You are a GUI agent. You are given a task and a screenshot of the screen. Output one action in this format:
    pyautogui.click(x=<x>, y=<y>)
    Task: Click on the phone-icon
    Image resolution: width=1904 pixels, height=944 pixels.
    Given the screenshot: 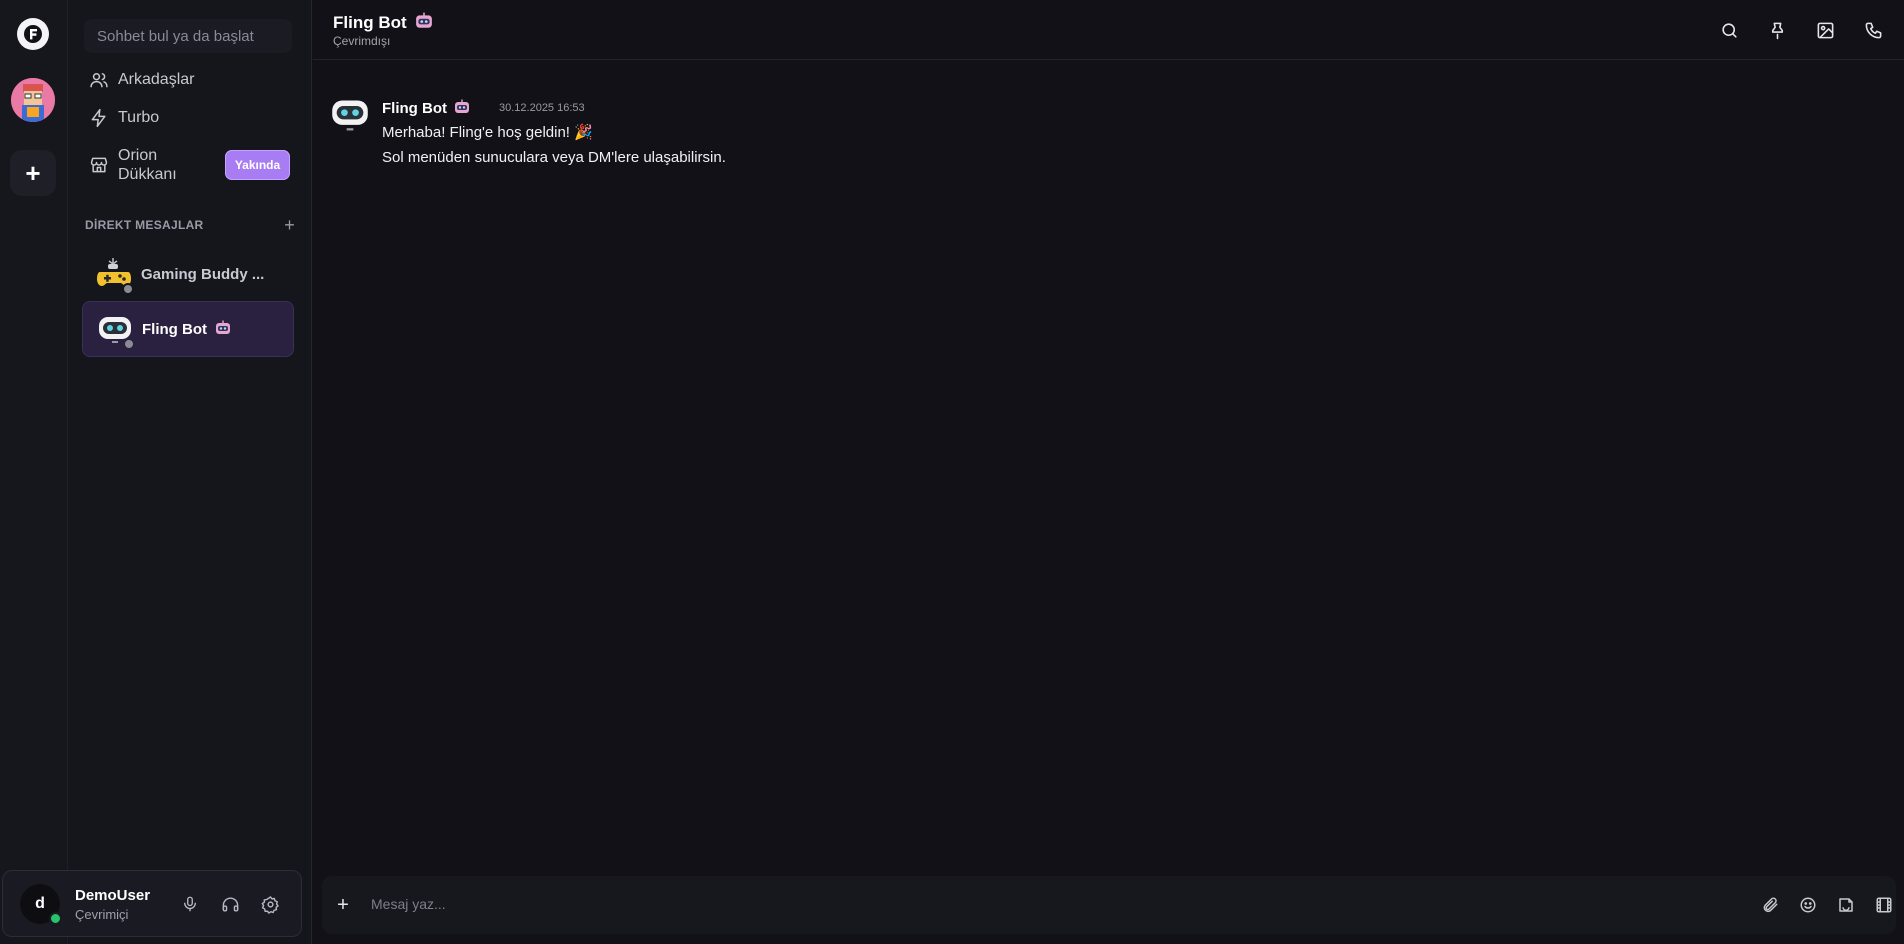 What is the action you would take?
    pyautogui.click(x=1873, y=30)
    